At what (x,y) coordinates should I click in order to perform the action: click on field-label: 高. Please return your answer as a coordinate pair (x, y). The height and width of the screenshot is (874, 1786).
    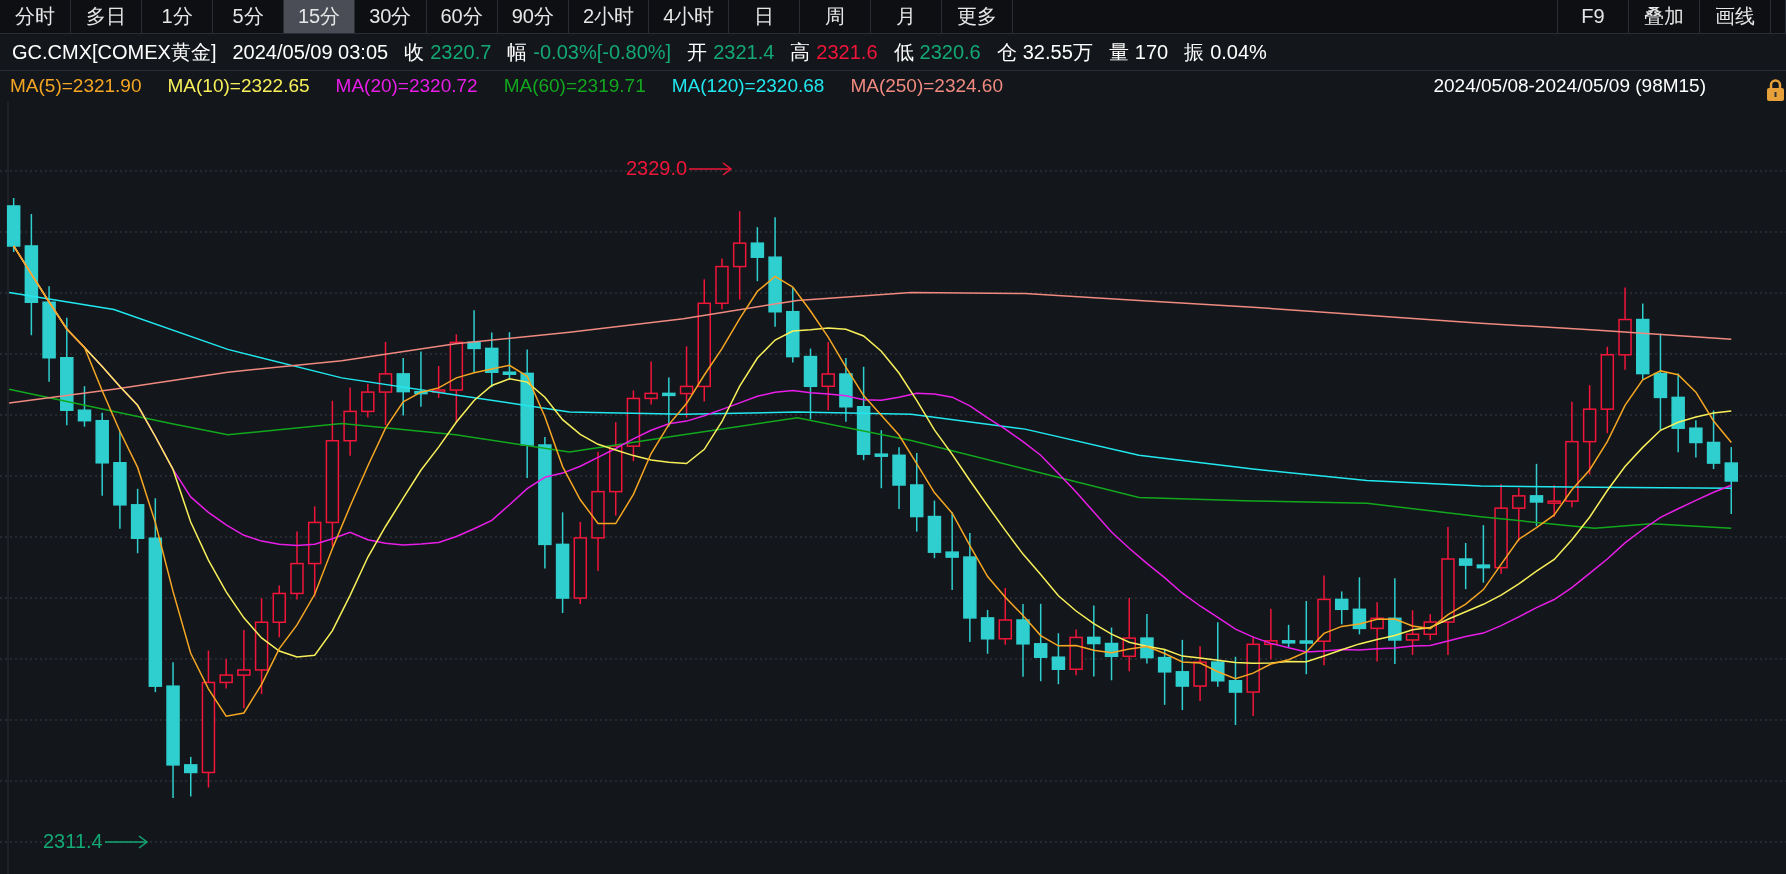
    Looking at the image, I should click on (800, 52).